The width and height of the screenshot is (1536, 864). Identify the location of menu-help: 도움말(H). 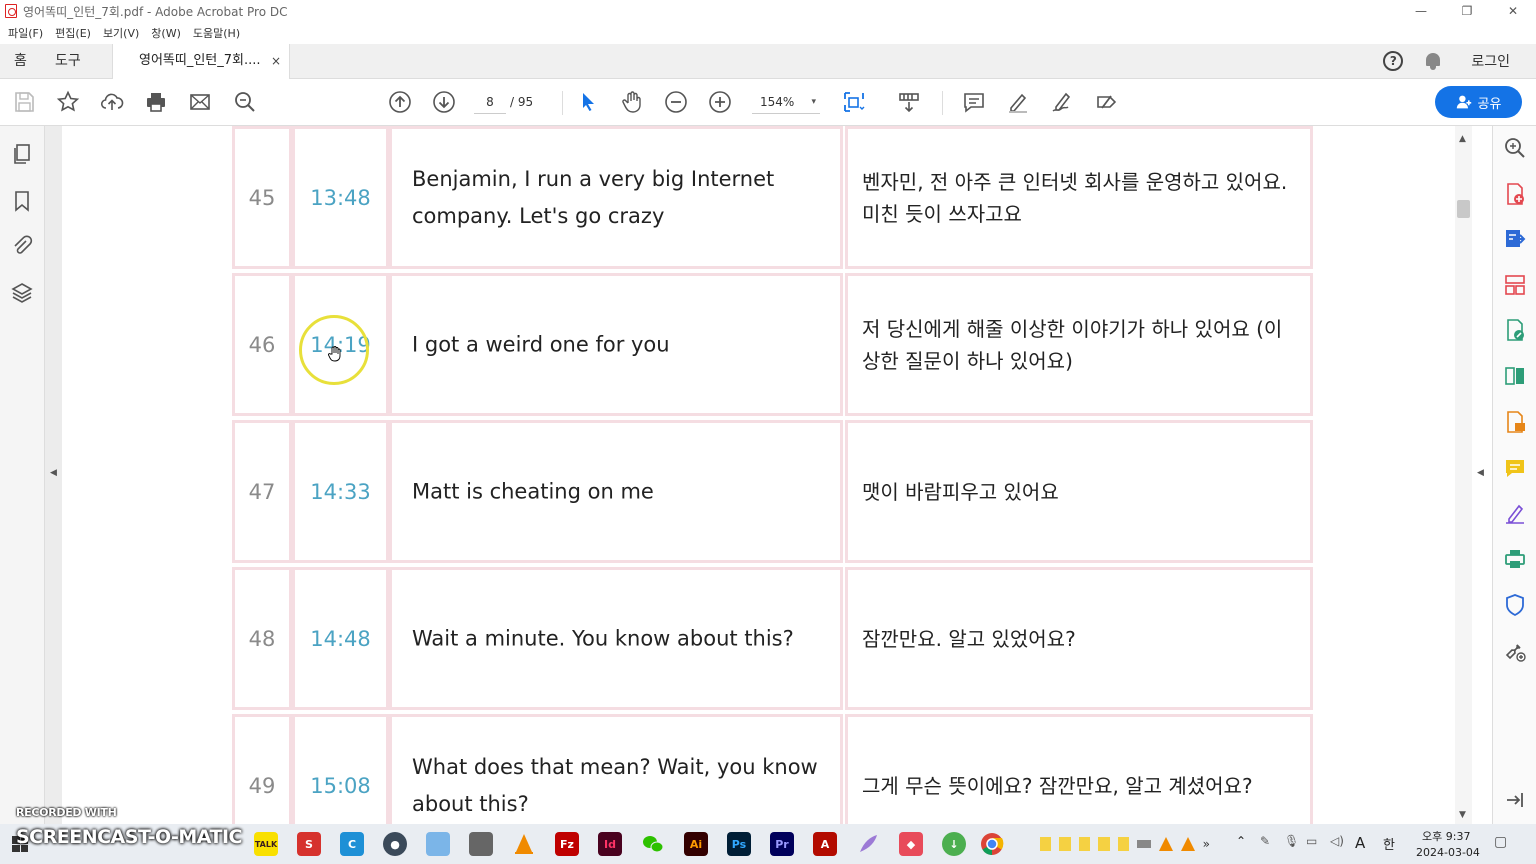
(216, 33).